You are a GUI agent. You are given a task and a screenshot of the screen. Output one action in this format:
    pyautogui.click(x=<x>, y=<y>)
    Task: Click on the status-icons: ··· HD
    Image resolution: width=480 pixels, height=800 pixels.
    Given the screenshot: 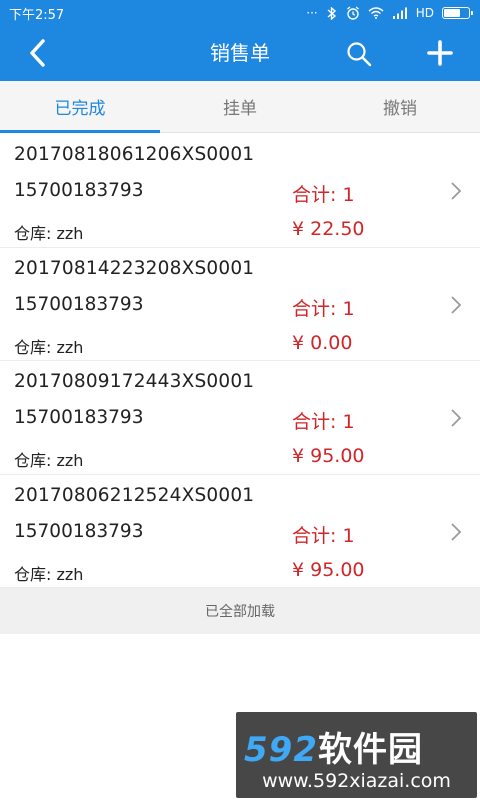 What is the action you would take?
    pyautogui.click(x=389, y=13)
    